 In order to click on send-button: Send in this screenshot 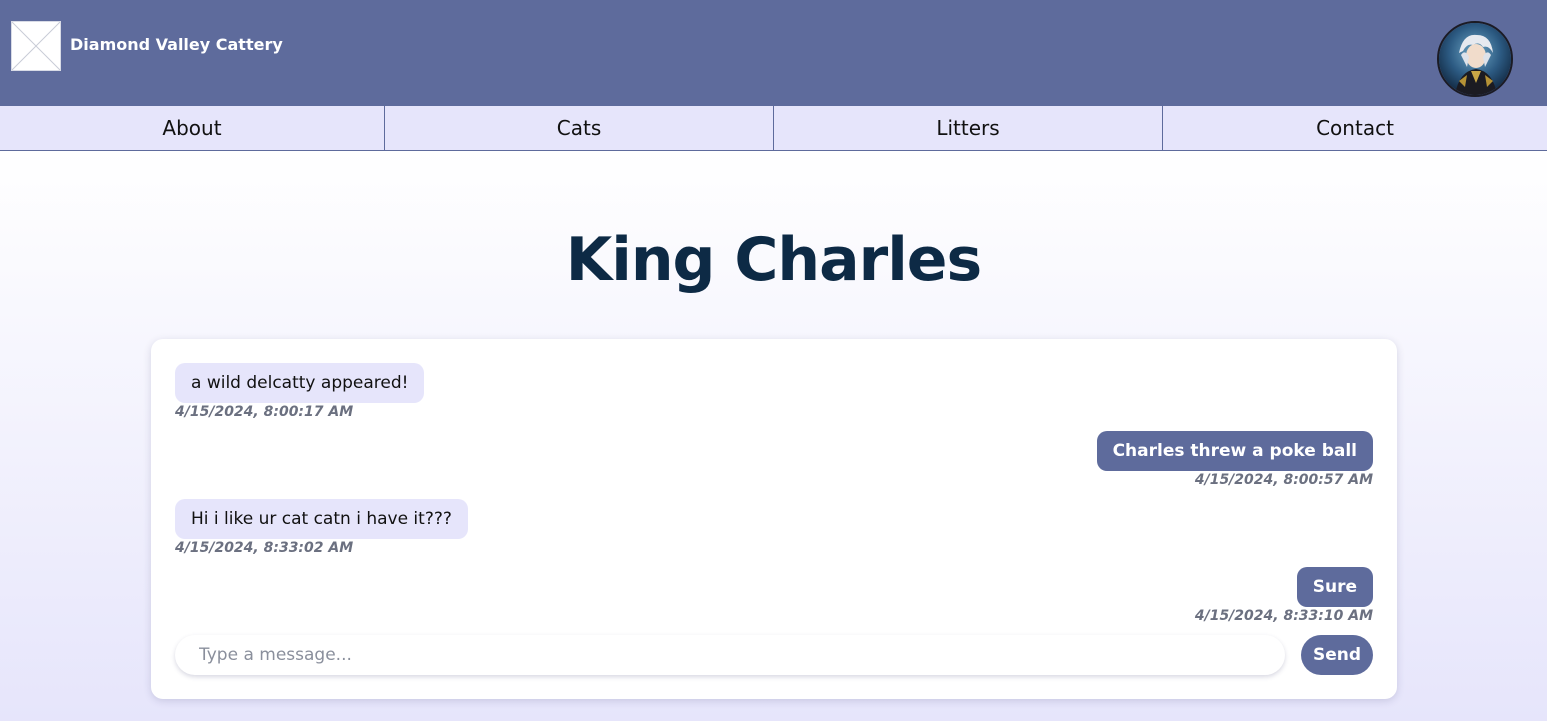, I will do `click(1337, 655)`.